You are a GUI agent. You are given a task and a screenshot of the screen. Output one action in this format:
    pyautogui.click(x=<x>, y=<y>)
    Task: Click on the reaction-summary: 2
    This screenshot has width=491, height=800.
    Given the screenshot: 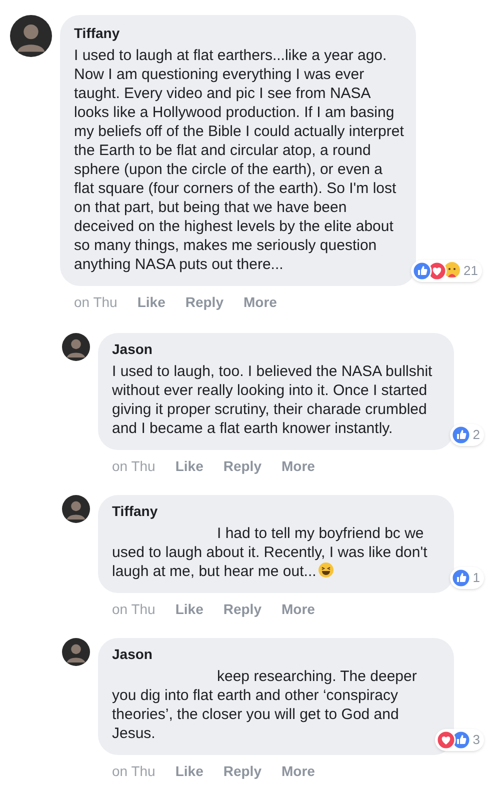 What is the action you would take?
    pyautogui.click(x=467, y=435)
    